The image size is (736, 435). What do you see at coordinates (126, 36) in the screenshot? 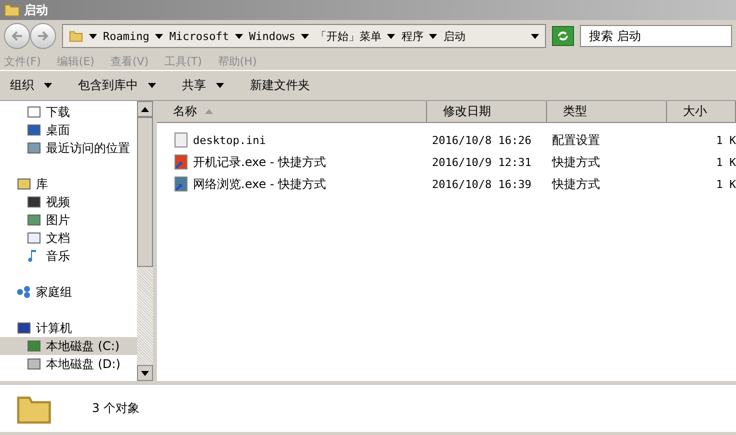
I see `breadcrumb-item: Roaming` at bounding box center [126, 36].